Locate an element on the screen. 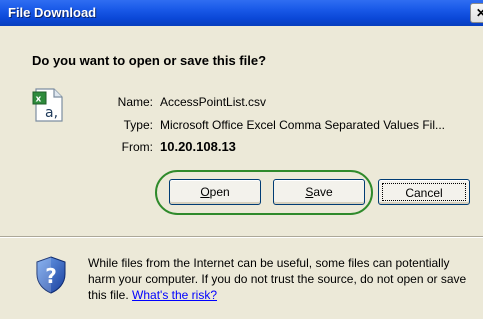 Image resolution: width=483 pixels, height=319 pixels. cancel-label: Cancel is located at coordinates (424, 192).